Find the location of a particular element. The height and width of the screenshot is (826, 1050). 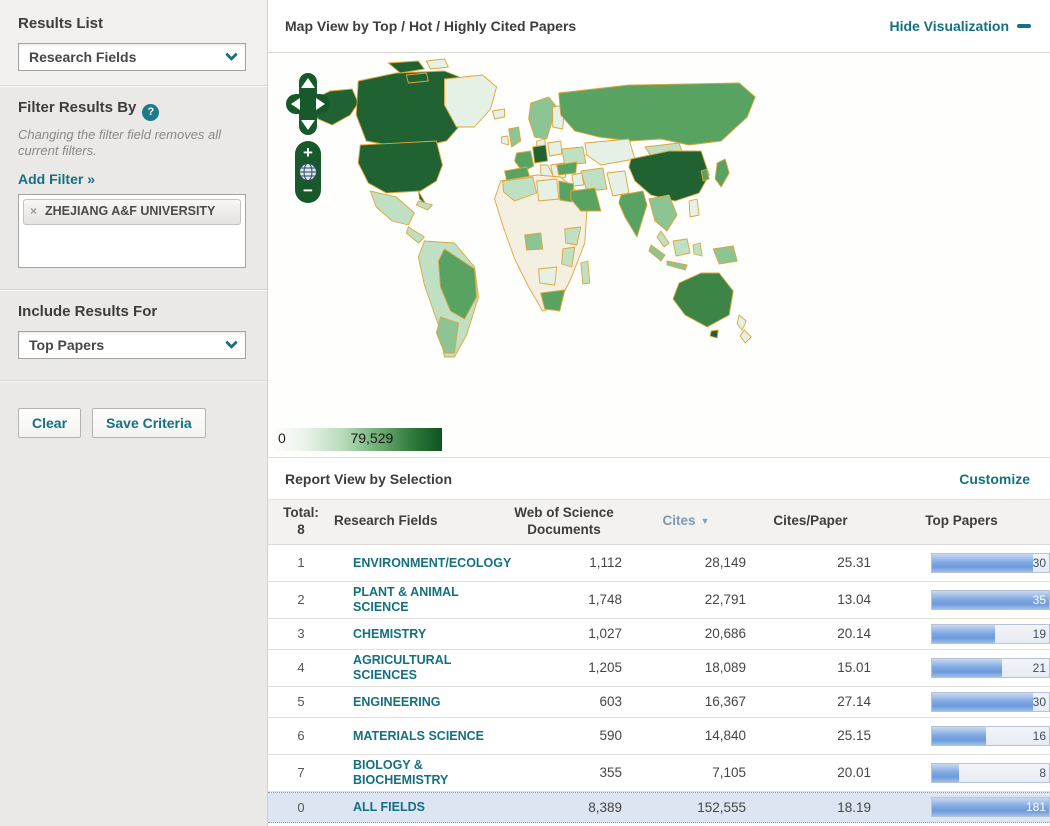

row-cites: 14,840 is located at coordinates (725, 736).